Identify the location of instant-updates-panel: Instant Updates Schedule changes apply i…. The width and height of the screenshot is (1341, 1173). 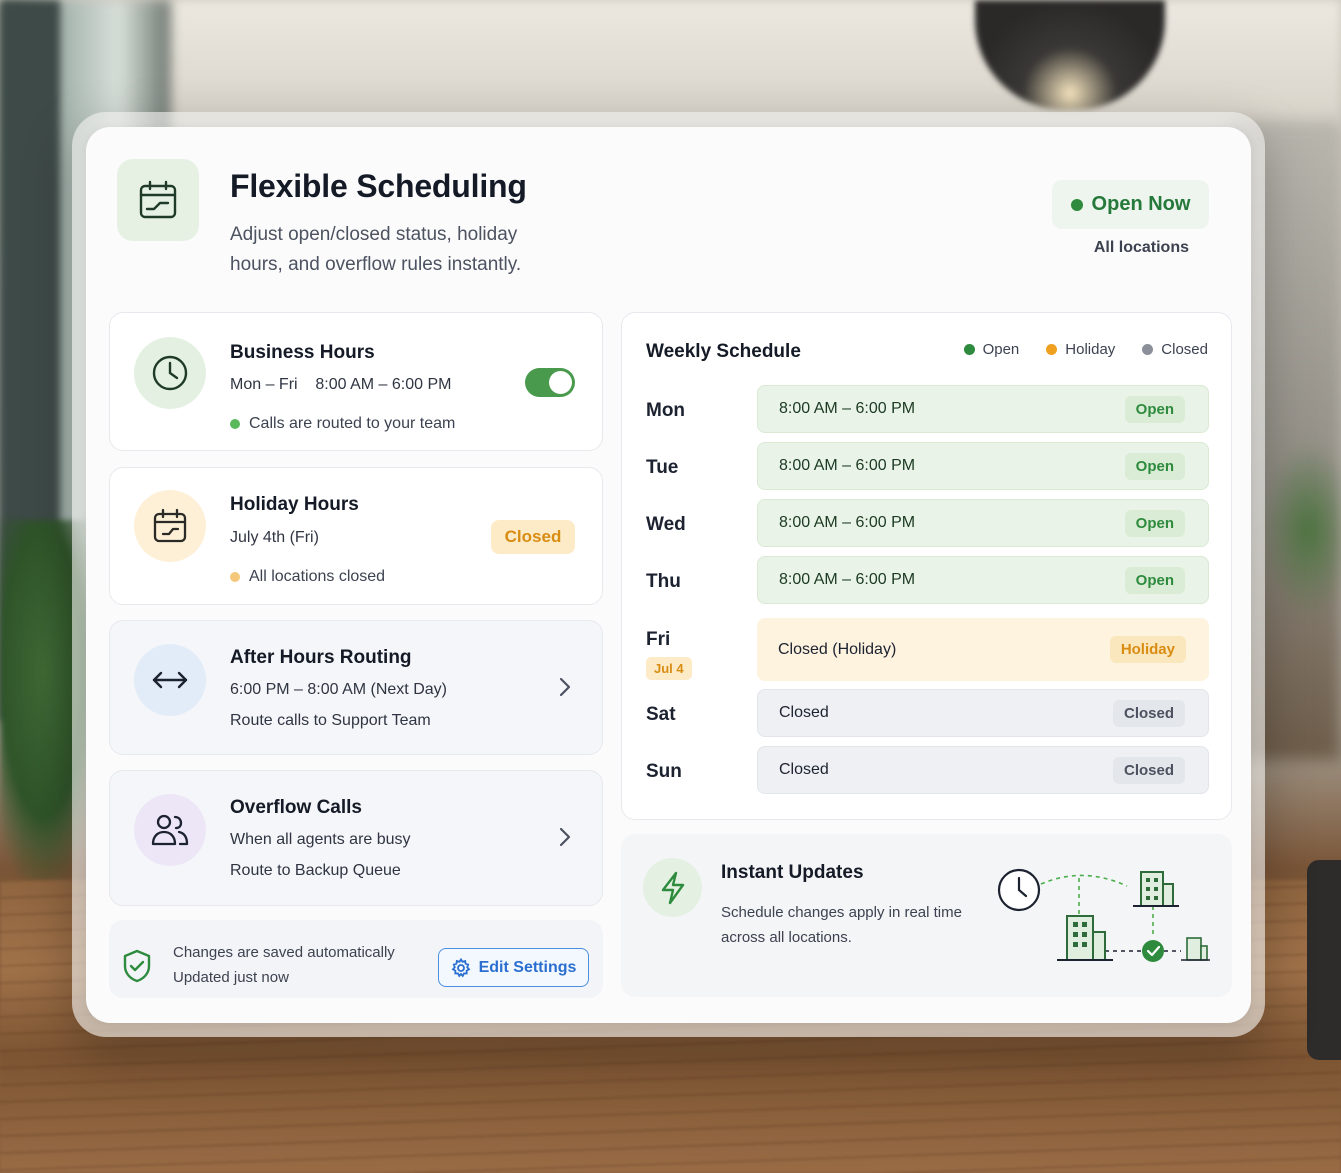
(926, 915).